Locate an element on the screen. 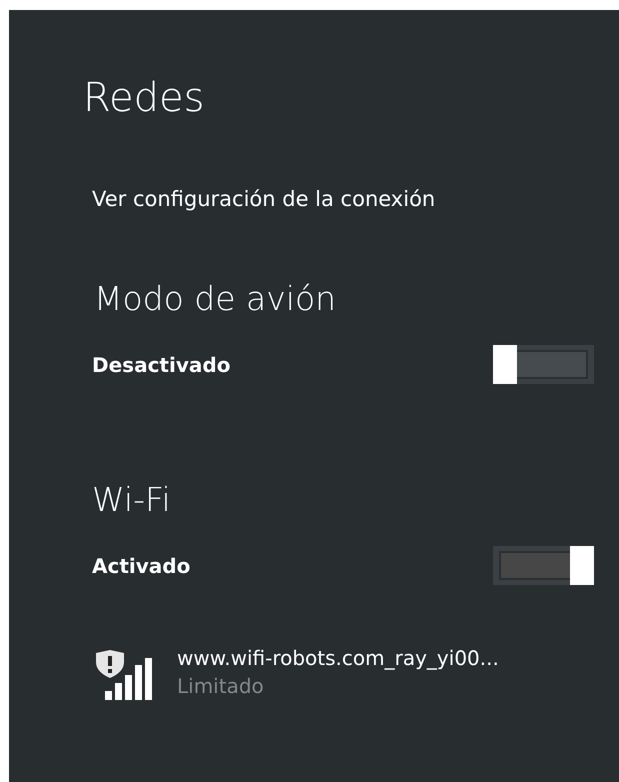 The width and height of the screenshot is (619, 782). toggle-state-label: Activado is located at coordinates (141, 566).